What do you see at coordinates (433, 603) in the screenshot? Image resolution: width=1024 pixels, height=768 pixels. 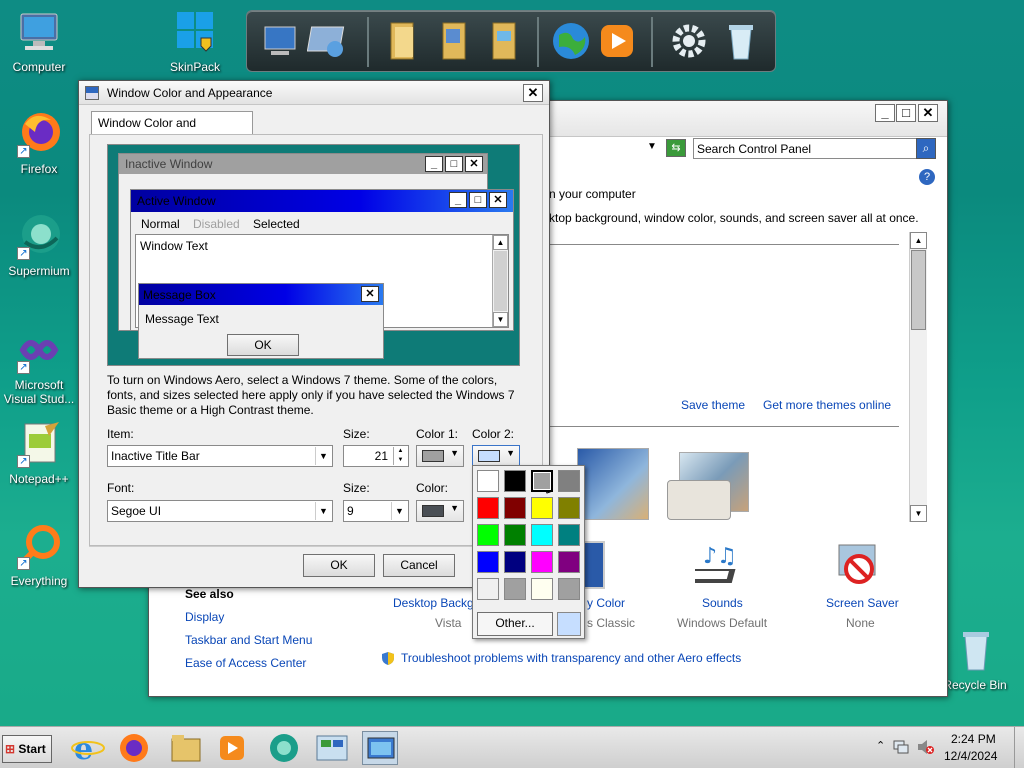 I see `desktop-background-title: Desktop Backg` at bounding box center [433, 603].